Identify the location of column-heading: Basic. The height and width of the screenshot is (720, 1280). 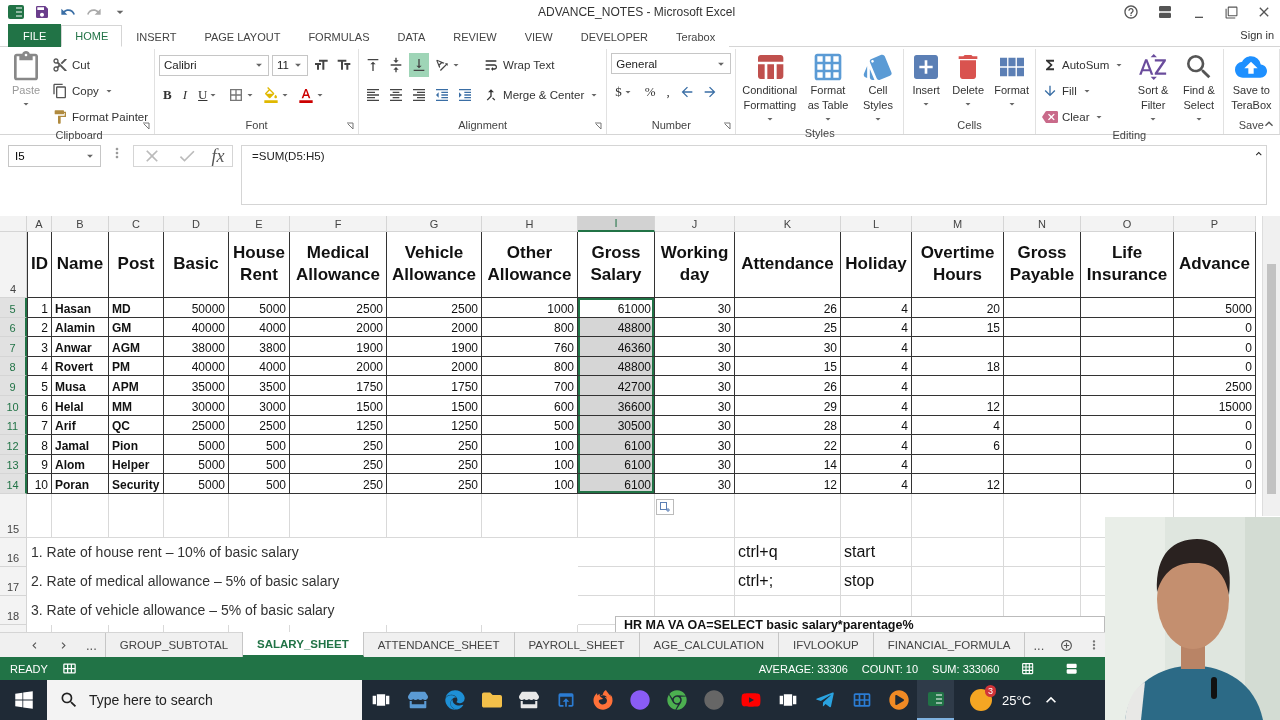
(196, 265).